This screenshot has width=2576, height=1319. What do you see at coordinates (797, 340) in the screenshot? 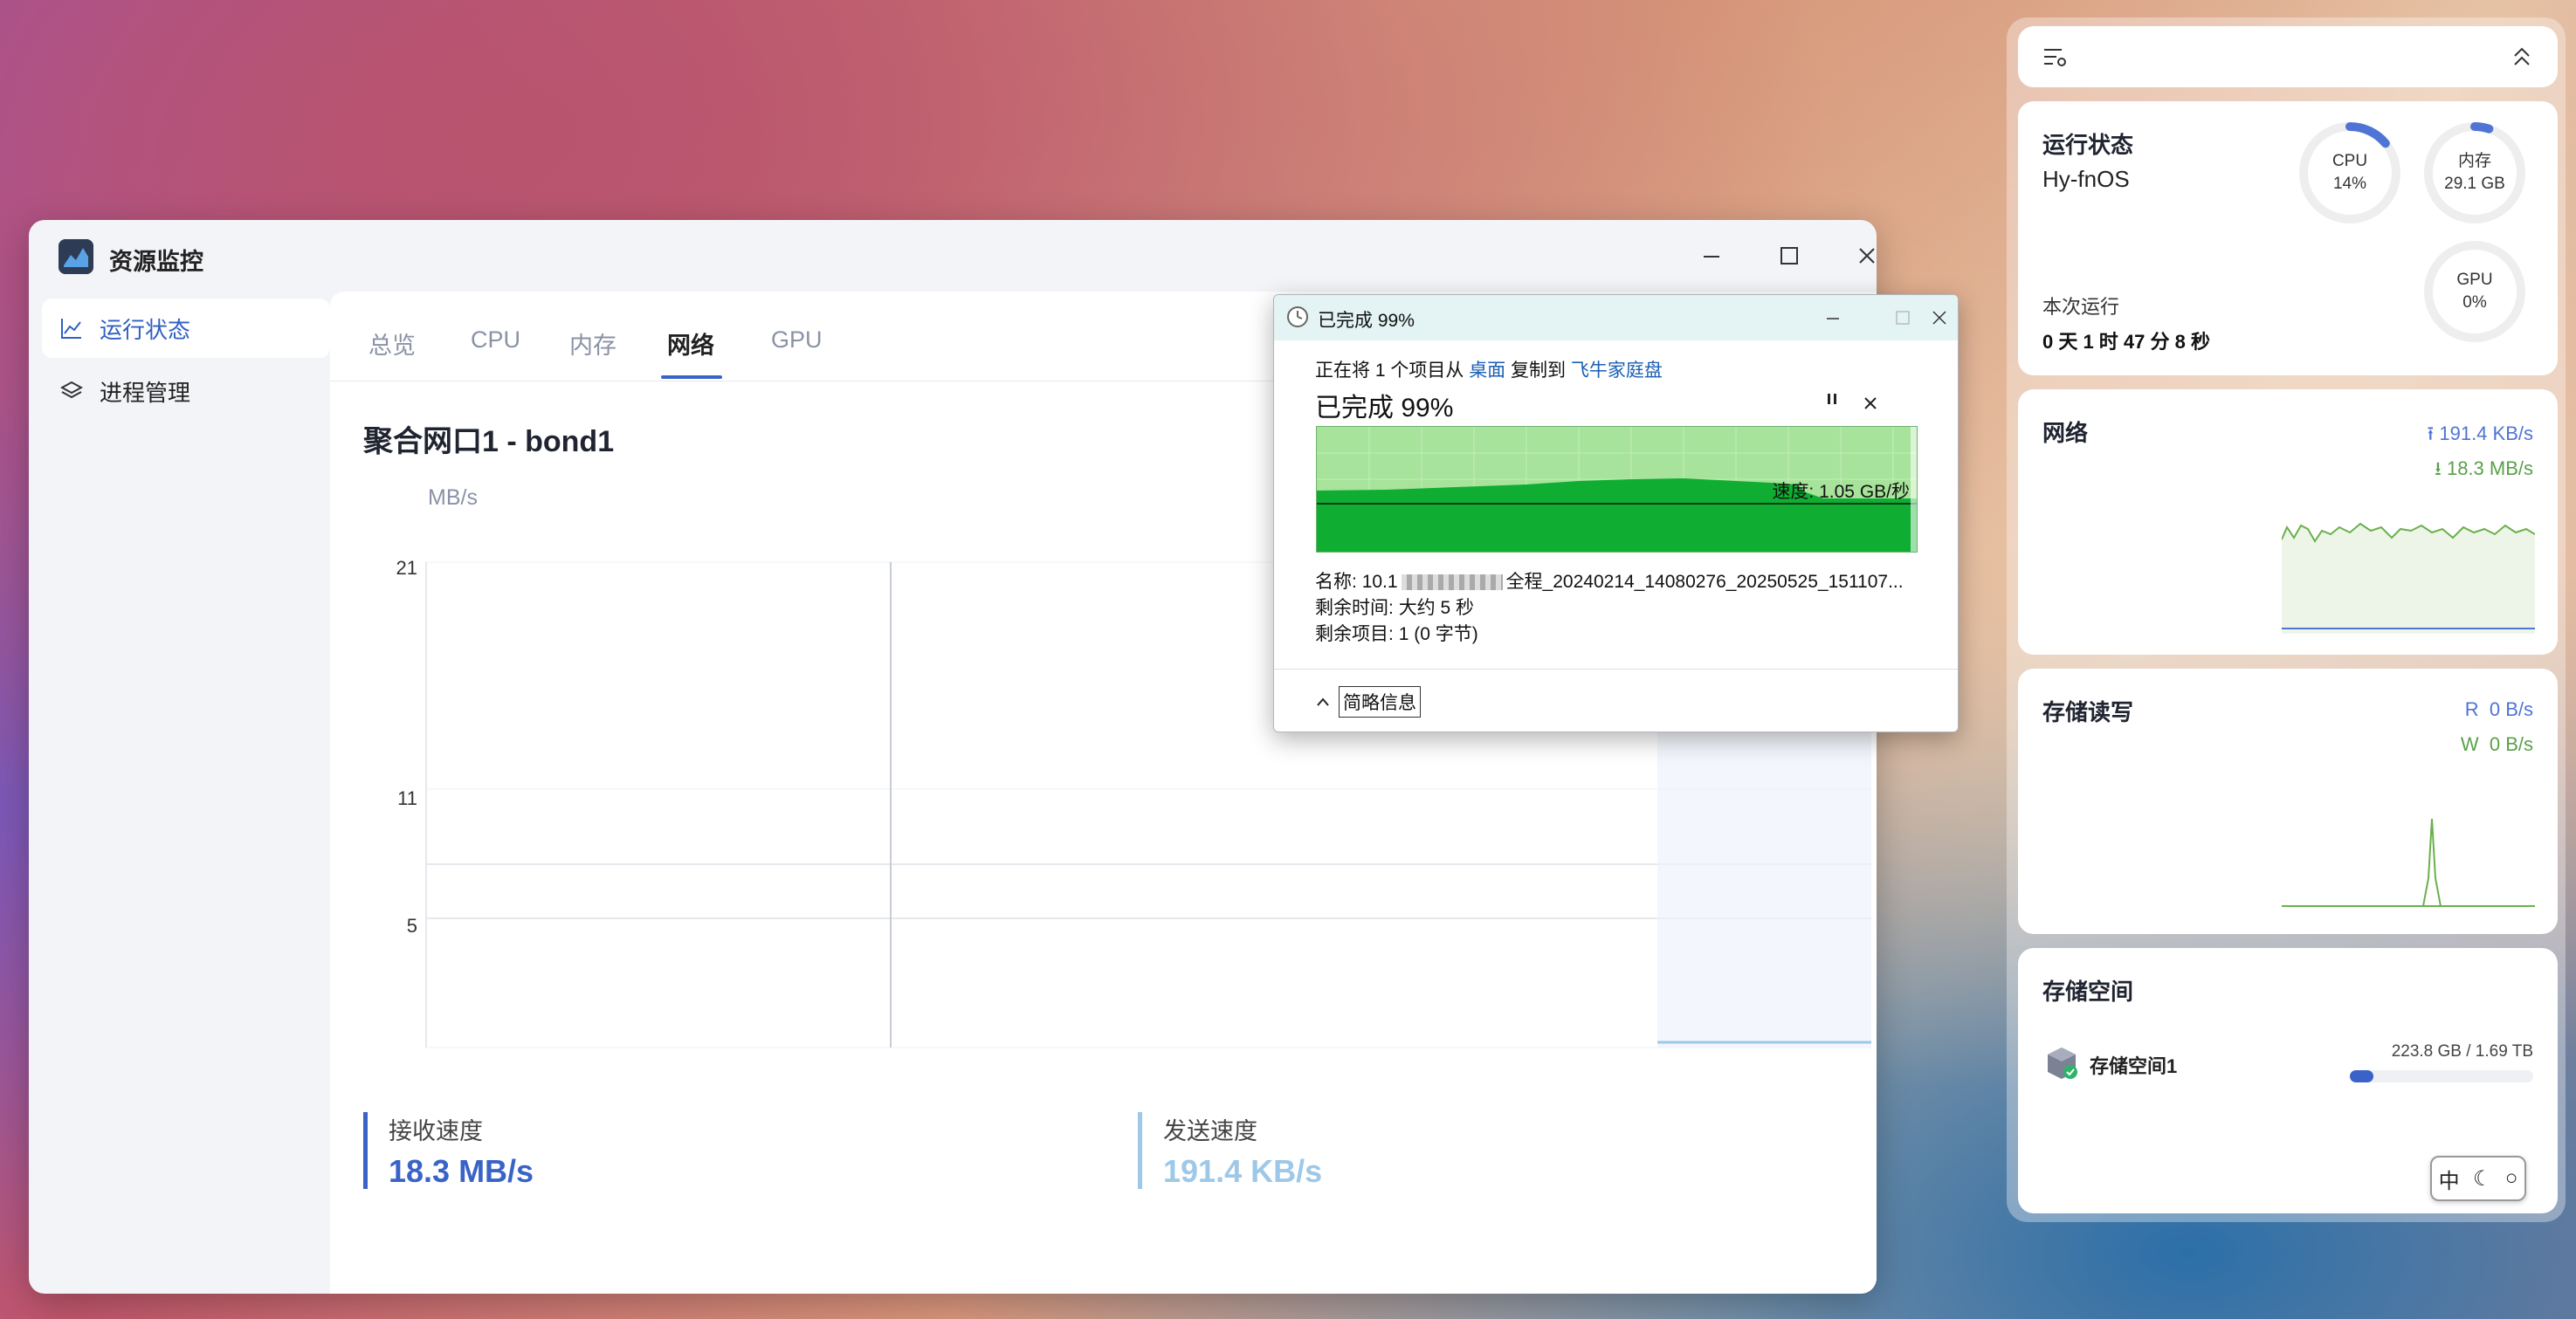
I see `tab-gpu: GPU` at bounding box center [797, 340].